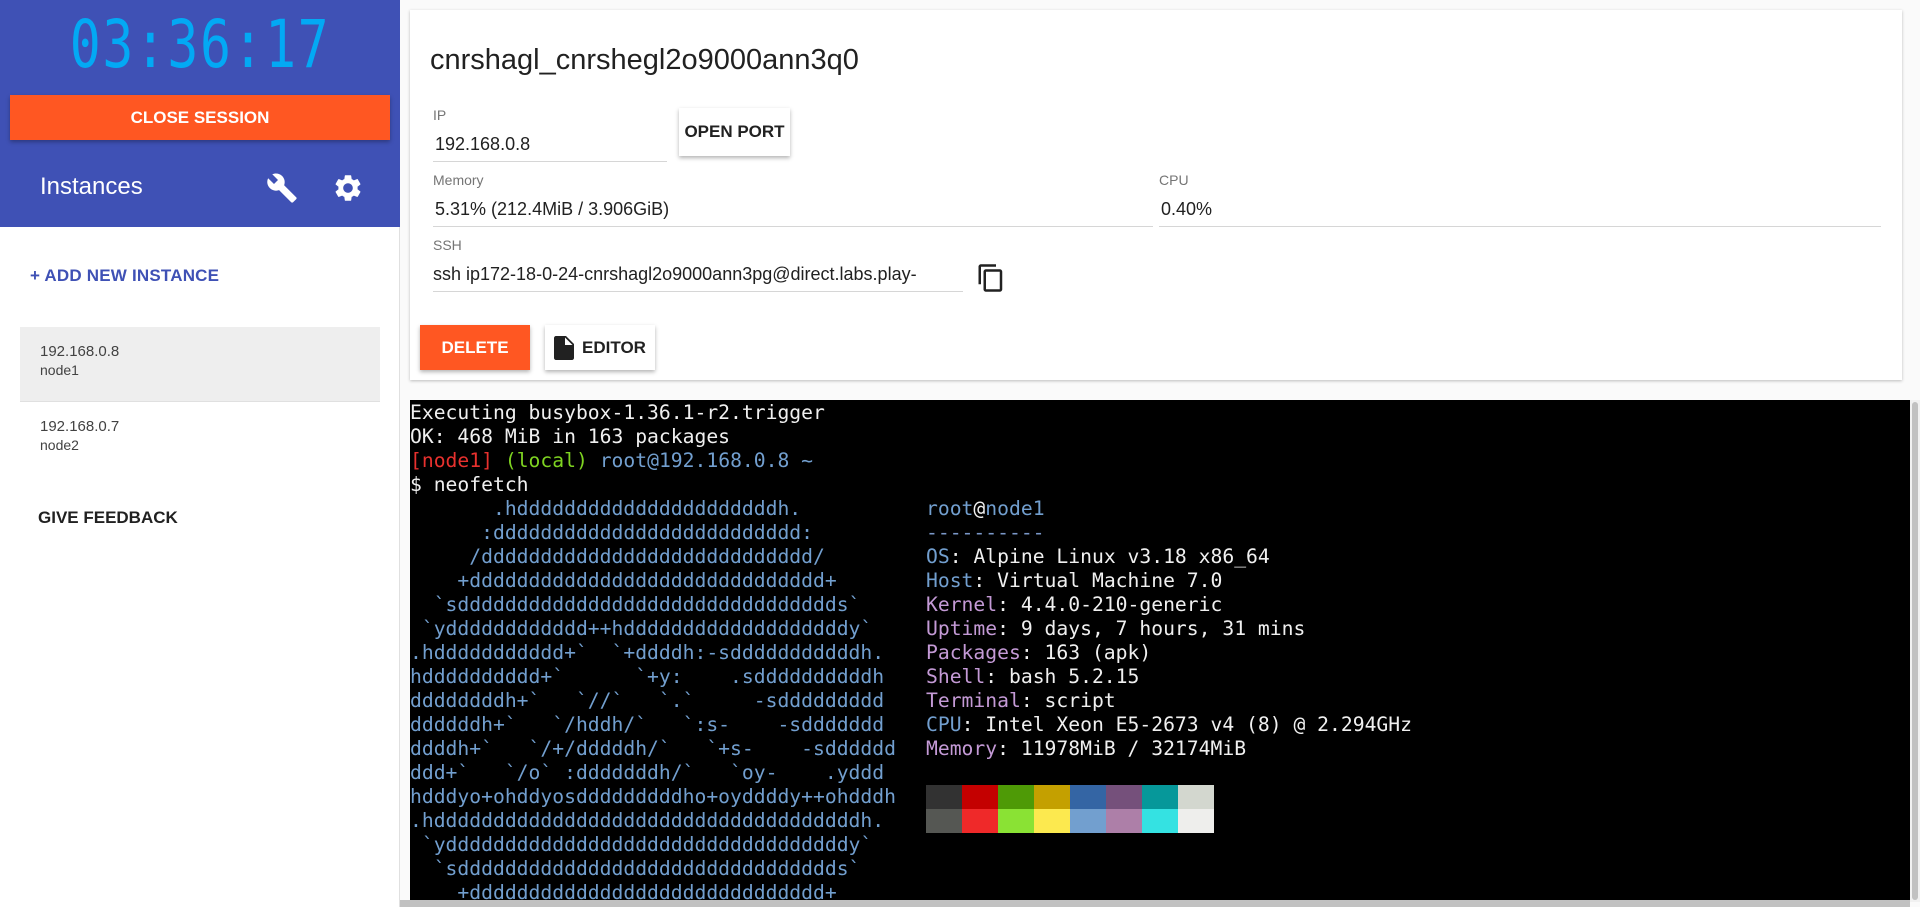  I want to click on gear-icon, so click(348, 188).